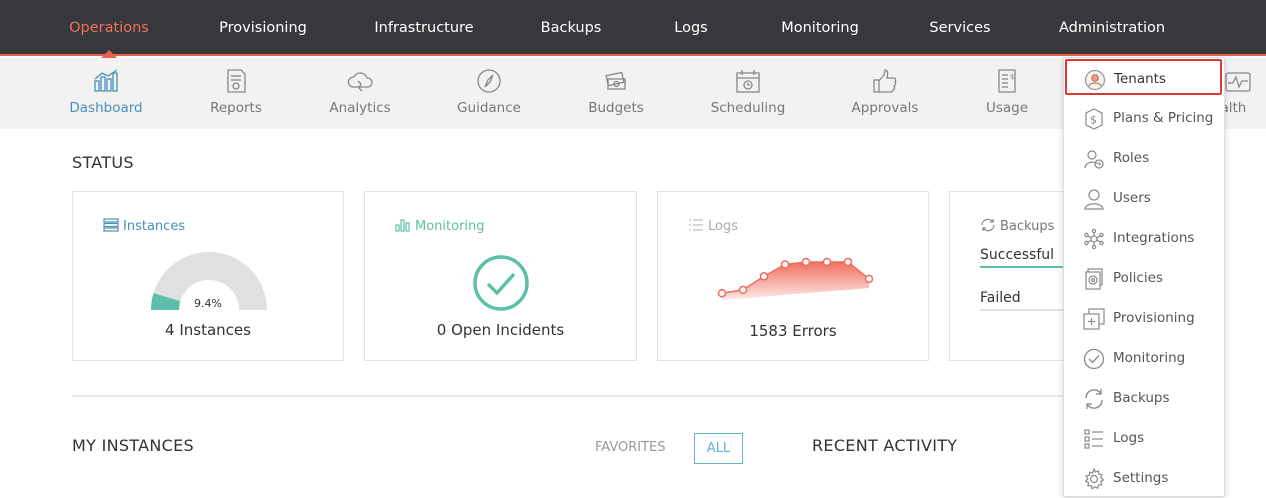  Describe the element at coordinates (885, 93) in the screenshot. I see `subnav-approvals: Approvals` at that location.